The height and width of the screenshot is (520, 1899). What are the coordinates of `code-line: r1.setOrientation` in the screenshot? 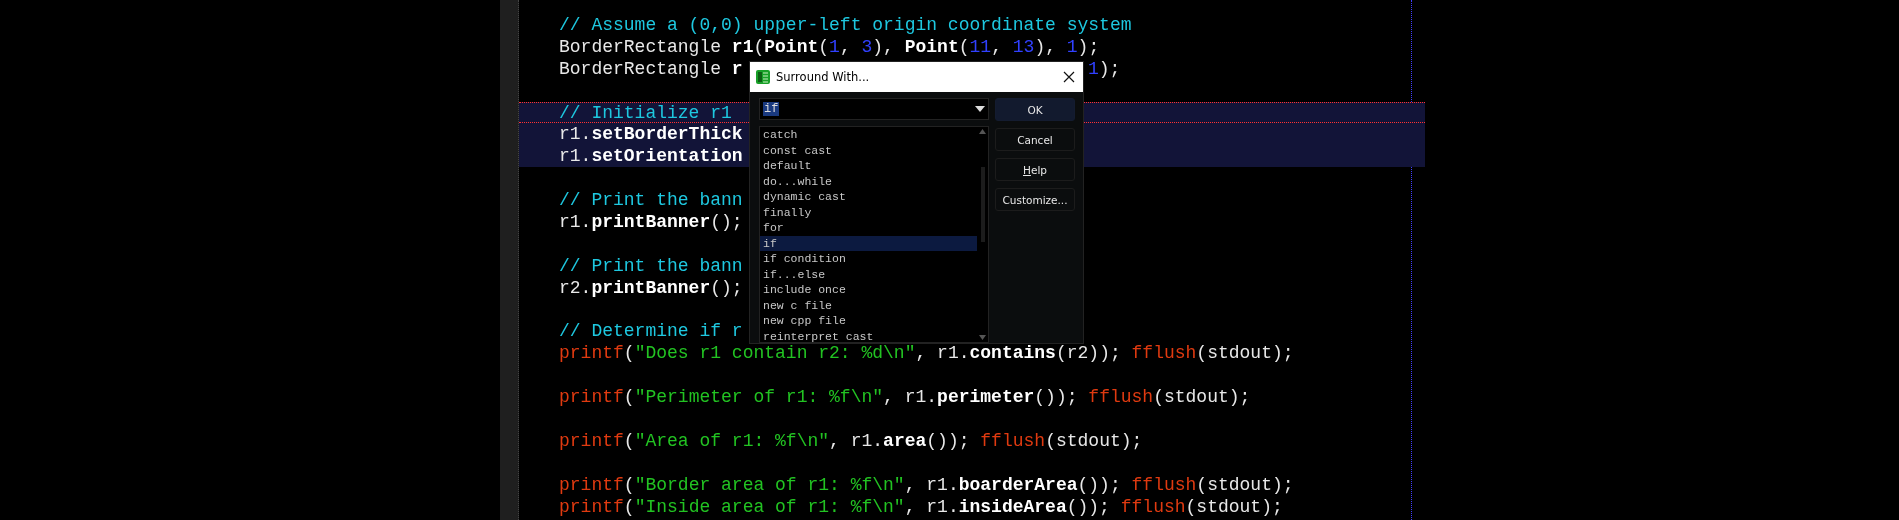 It's located at (651, 156).